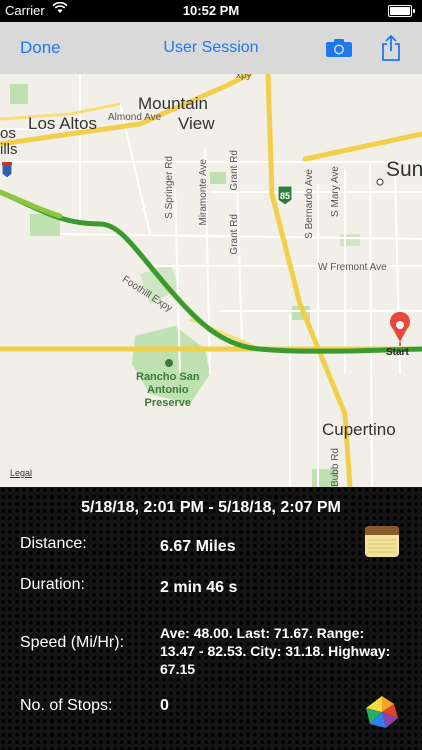 The width and height of the screenshot is (422, 750). What do you see at coordinates (352, 267) in the screenshot?
I see `street-fremont: W Fremont Ave` at bounding box center [352, 267].